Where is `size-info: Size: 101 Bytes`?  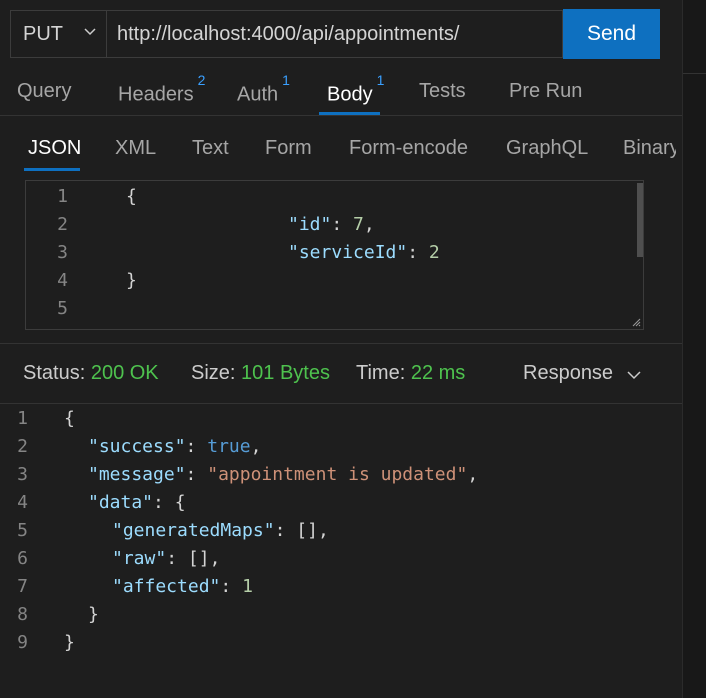
size-info: Size: 101 Bytes is located at coordinates (260, 373).